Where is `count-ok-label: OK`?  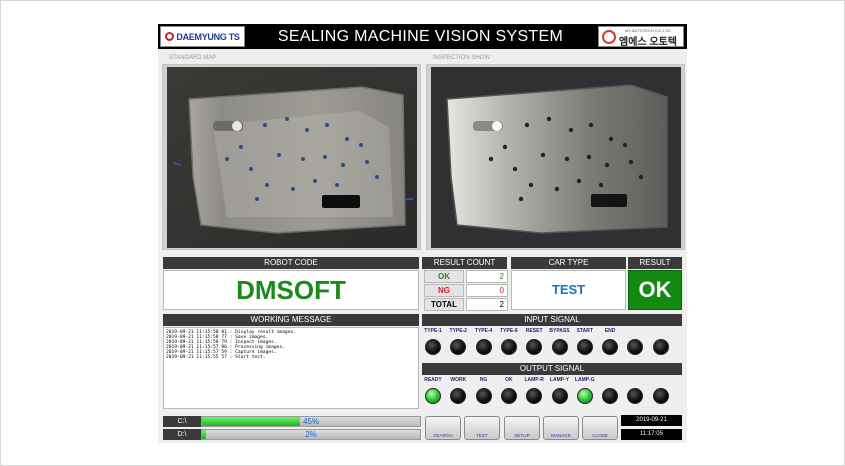 count-ok-label: OK is located at coordinates (444, 276).